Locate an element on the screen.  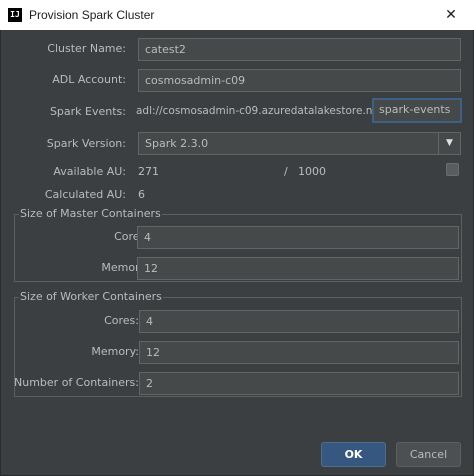
title-bar: IJ Provision Spark Cluster ✕ is located at coordinates (237, 15).